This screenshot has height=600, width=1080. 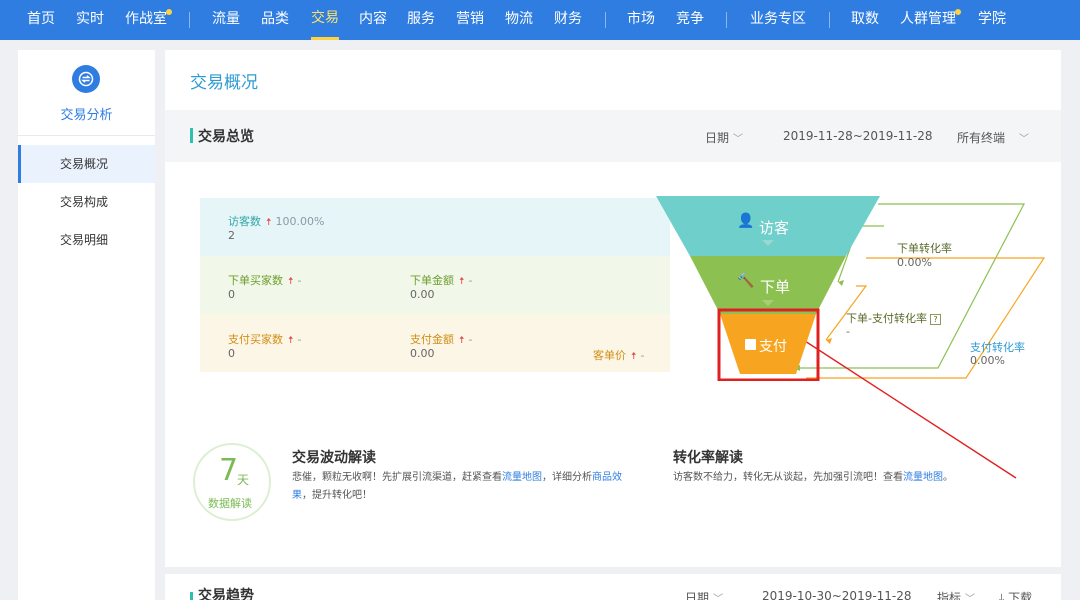 I want to click on trend-section-title: 交易趋势, so click(x=226, y=594).